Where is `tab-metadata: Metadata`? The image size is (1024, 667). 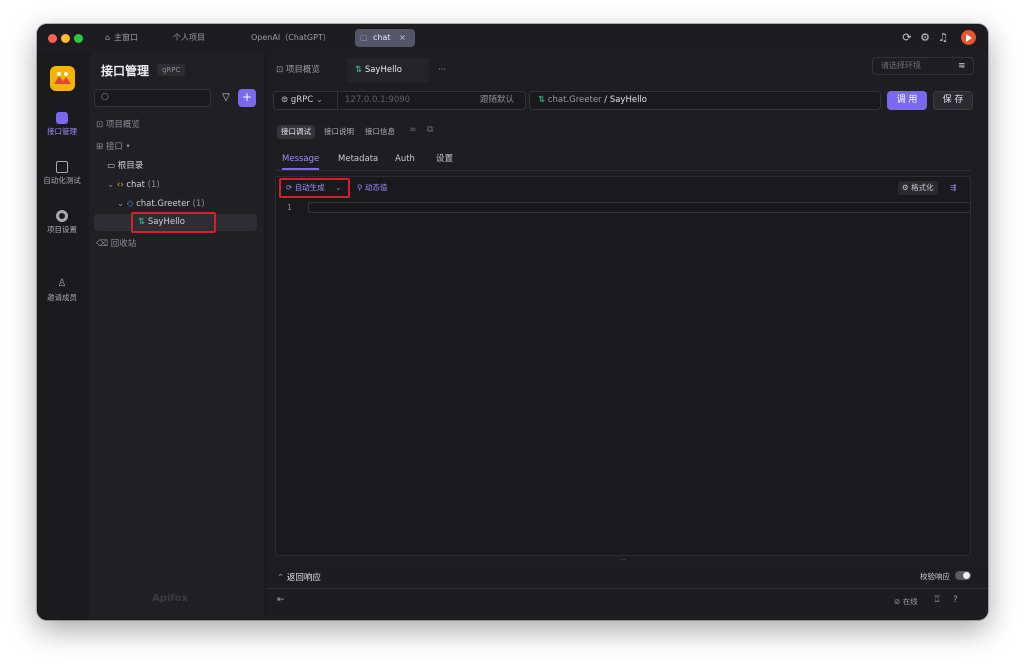 tab-metadata: Metadata is located at coordinates (358, 159).